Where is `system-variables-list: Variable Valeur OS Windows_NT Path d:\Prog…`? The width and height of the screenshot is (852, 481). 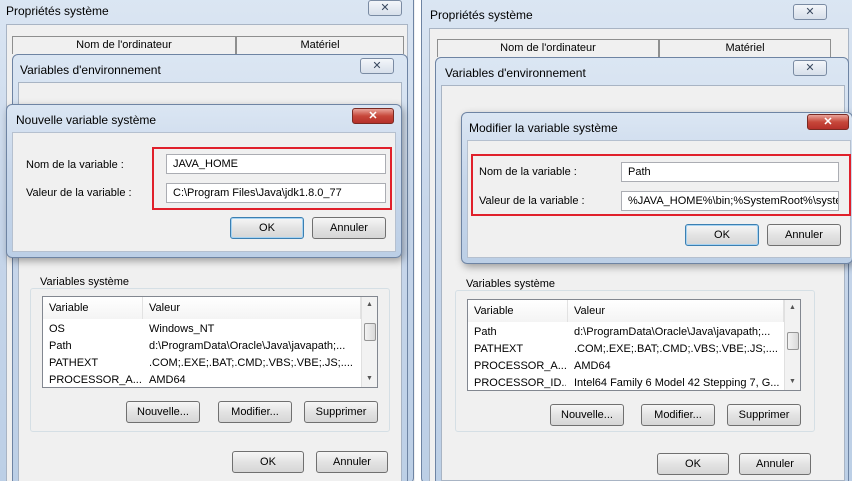 system-variables-list: Variable Valeur OS Windows_NT Path d:\Prog… is located at coordinates (210, 342).